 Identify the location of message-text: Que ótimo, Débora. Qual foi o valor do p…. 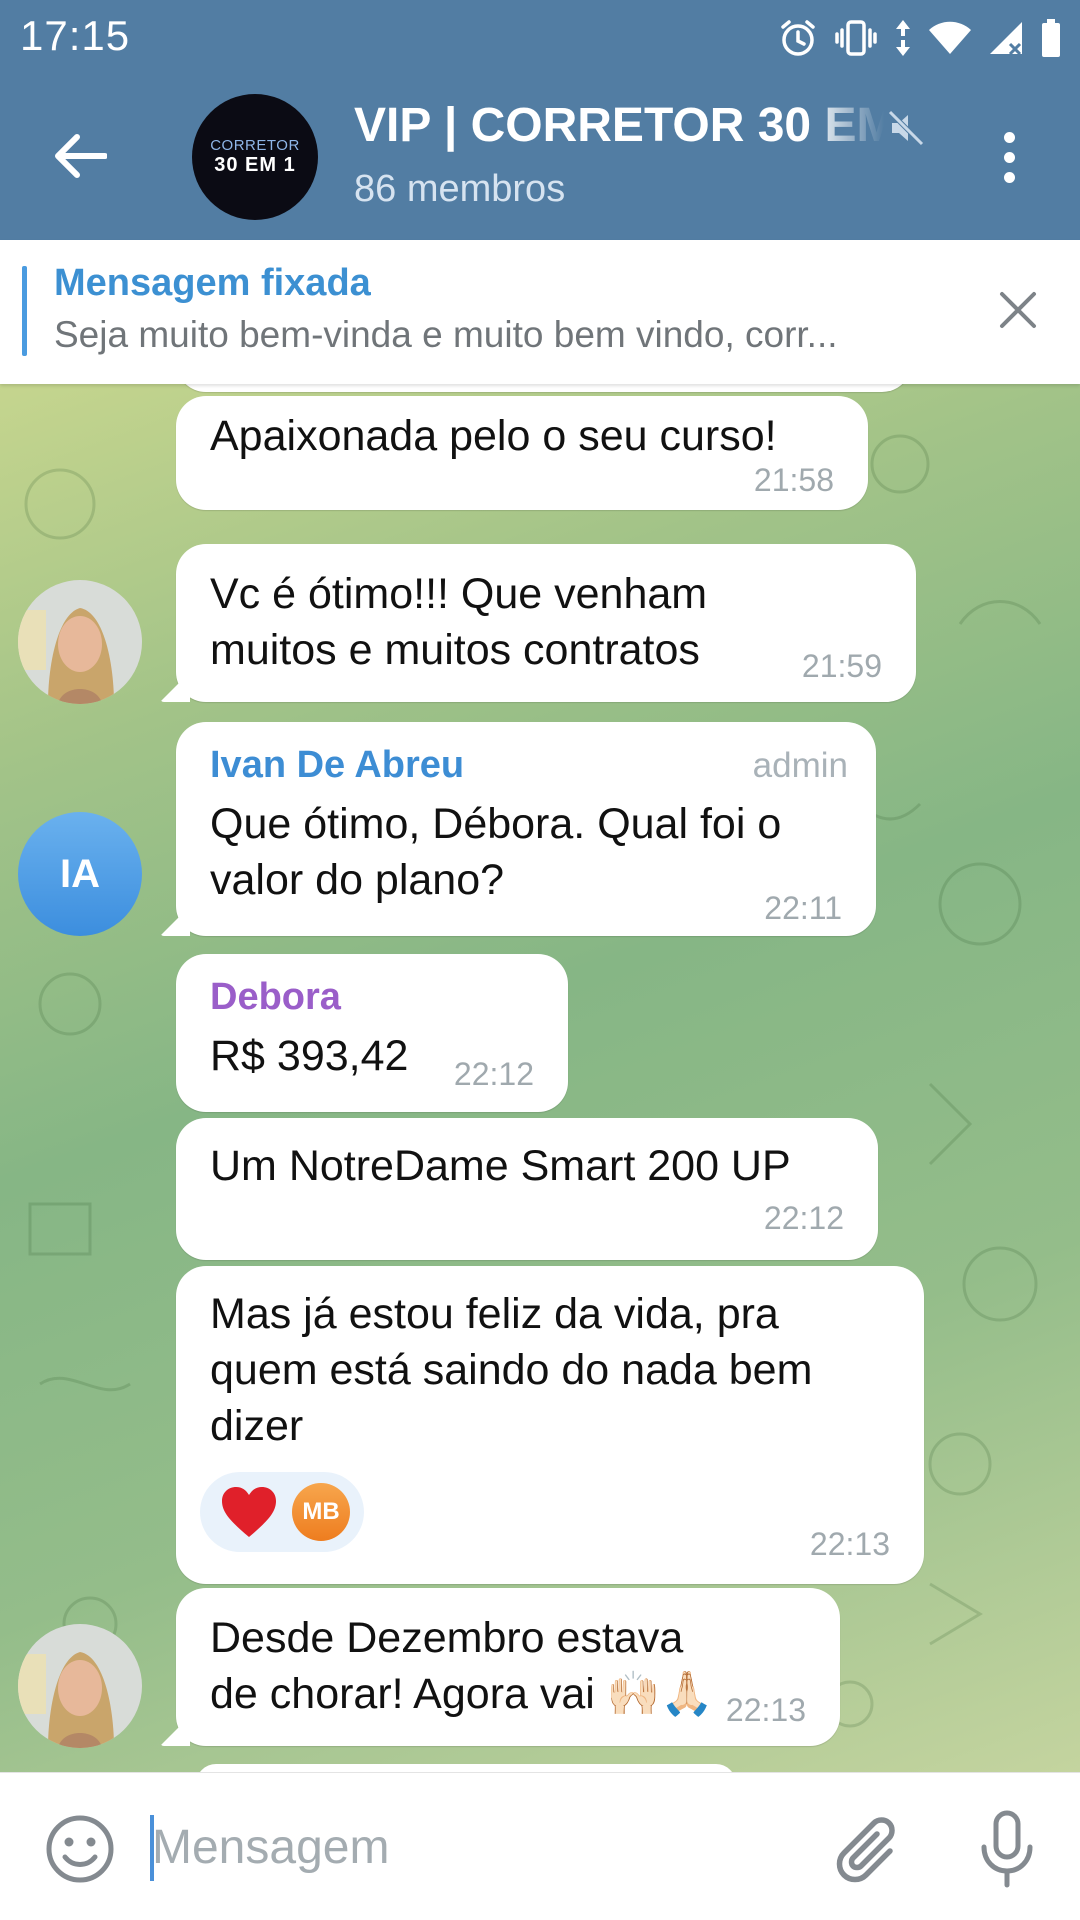
(496, 852).